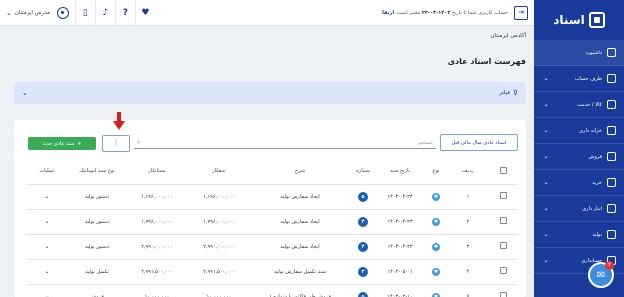 The image size is (624, 297). I want to click on filter-label: فیلتر, so click(504, 93).